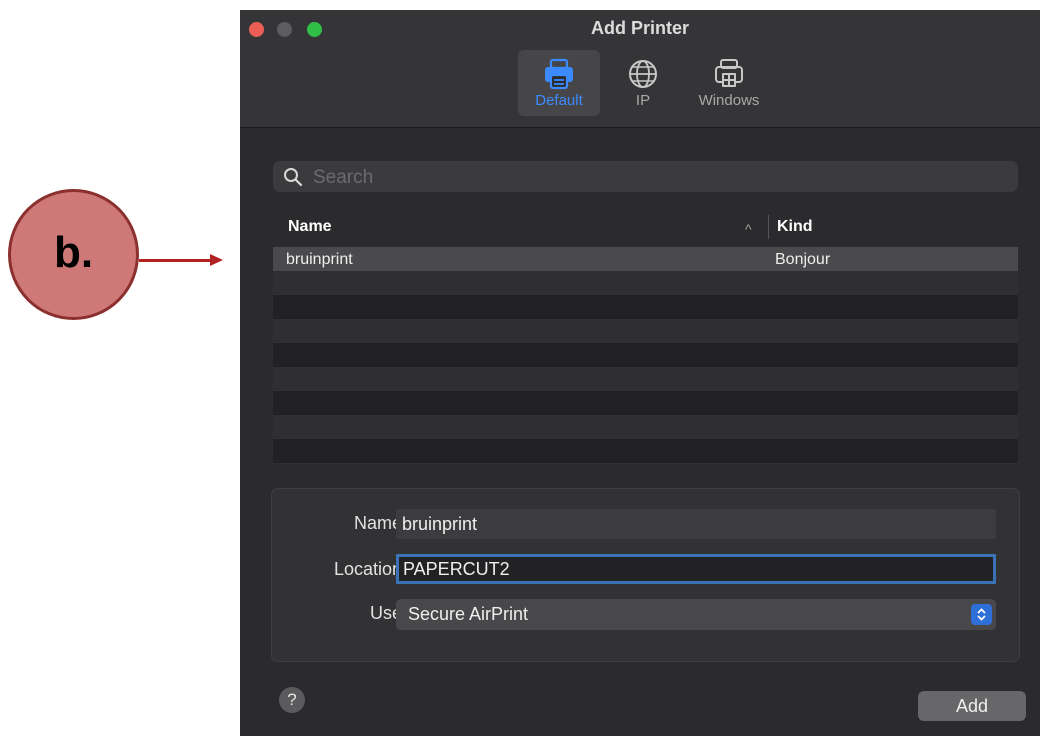 The height and width of the screenshot is (736, 1040). What do you see at coordinates (696, 614) in the screenshot?
I see `use-dropdown: Secure AirPrint` at bounding box center [696, 614].